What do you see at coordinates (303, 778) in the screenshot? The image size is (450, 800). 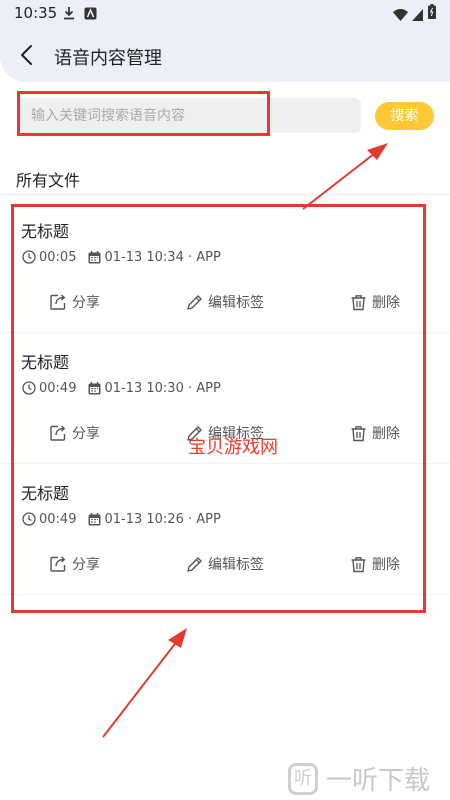 I see `watermark-logo-mark: 听` at bounding box center [303, 778].